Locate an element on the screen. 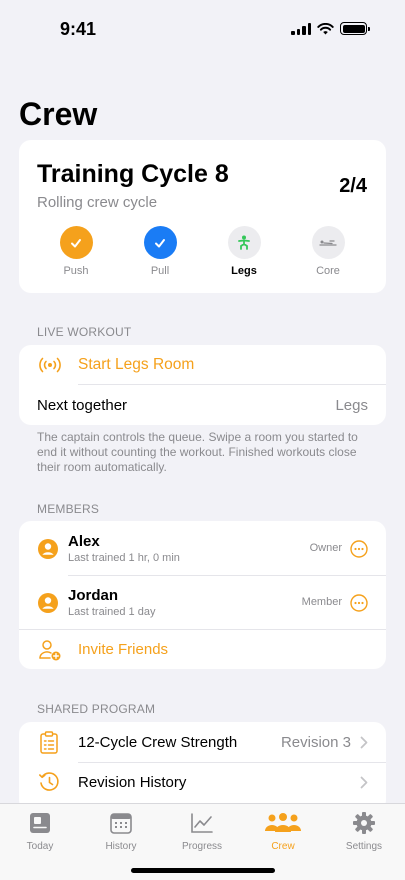 The height and width of the screenshot is (880, 405). live-workout-card: Start Legs Room Next together Legs is located at coordinates (202, 385).